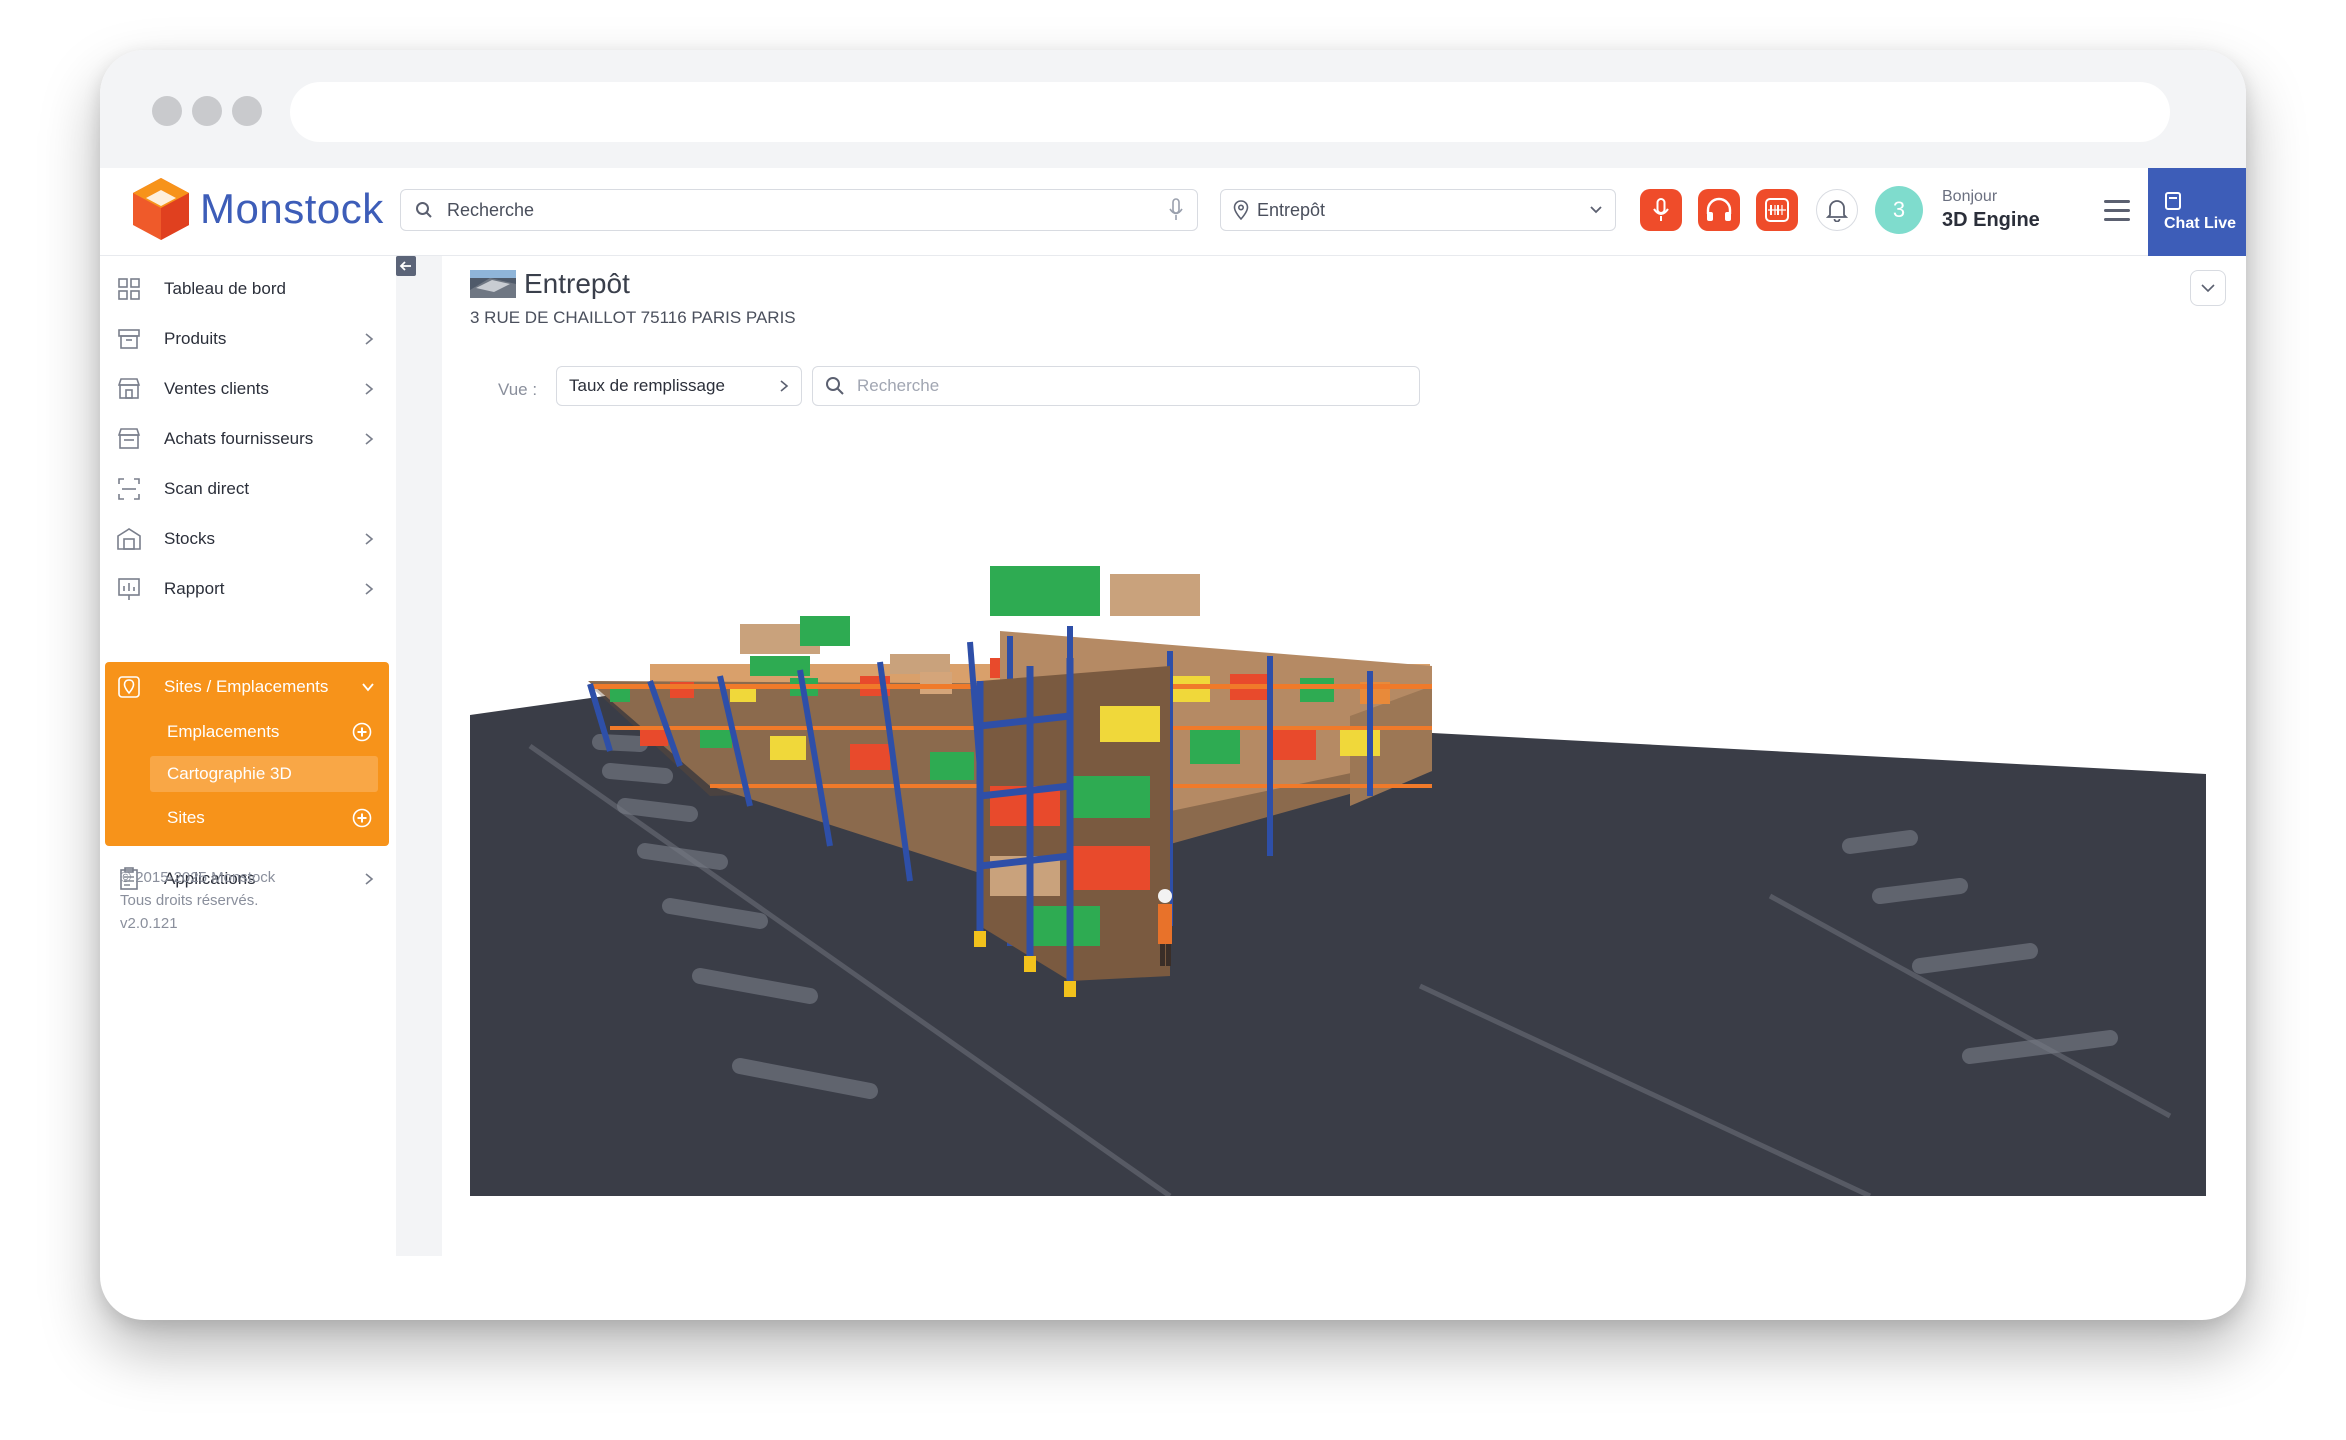  What do you see at coordinates (129, 589) in the screenshot?
I see `report-icon` at bounding box center [129, 589].